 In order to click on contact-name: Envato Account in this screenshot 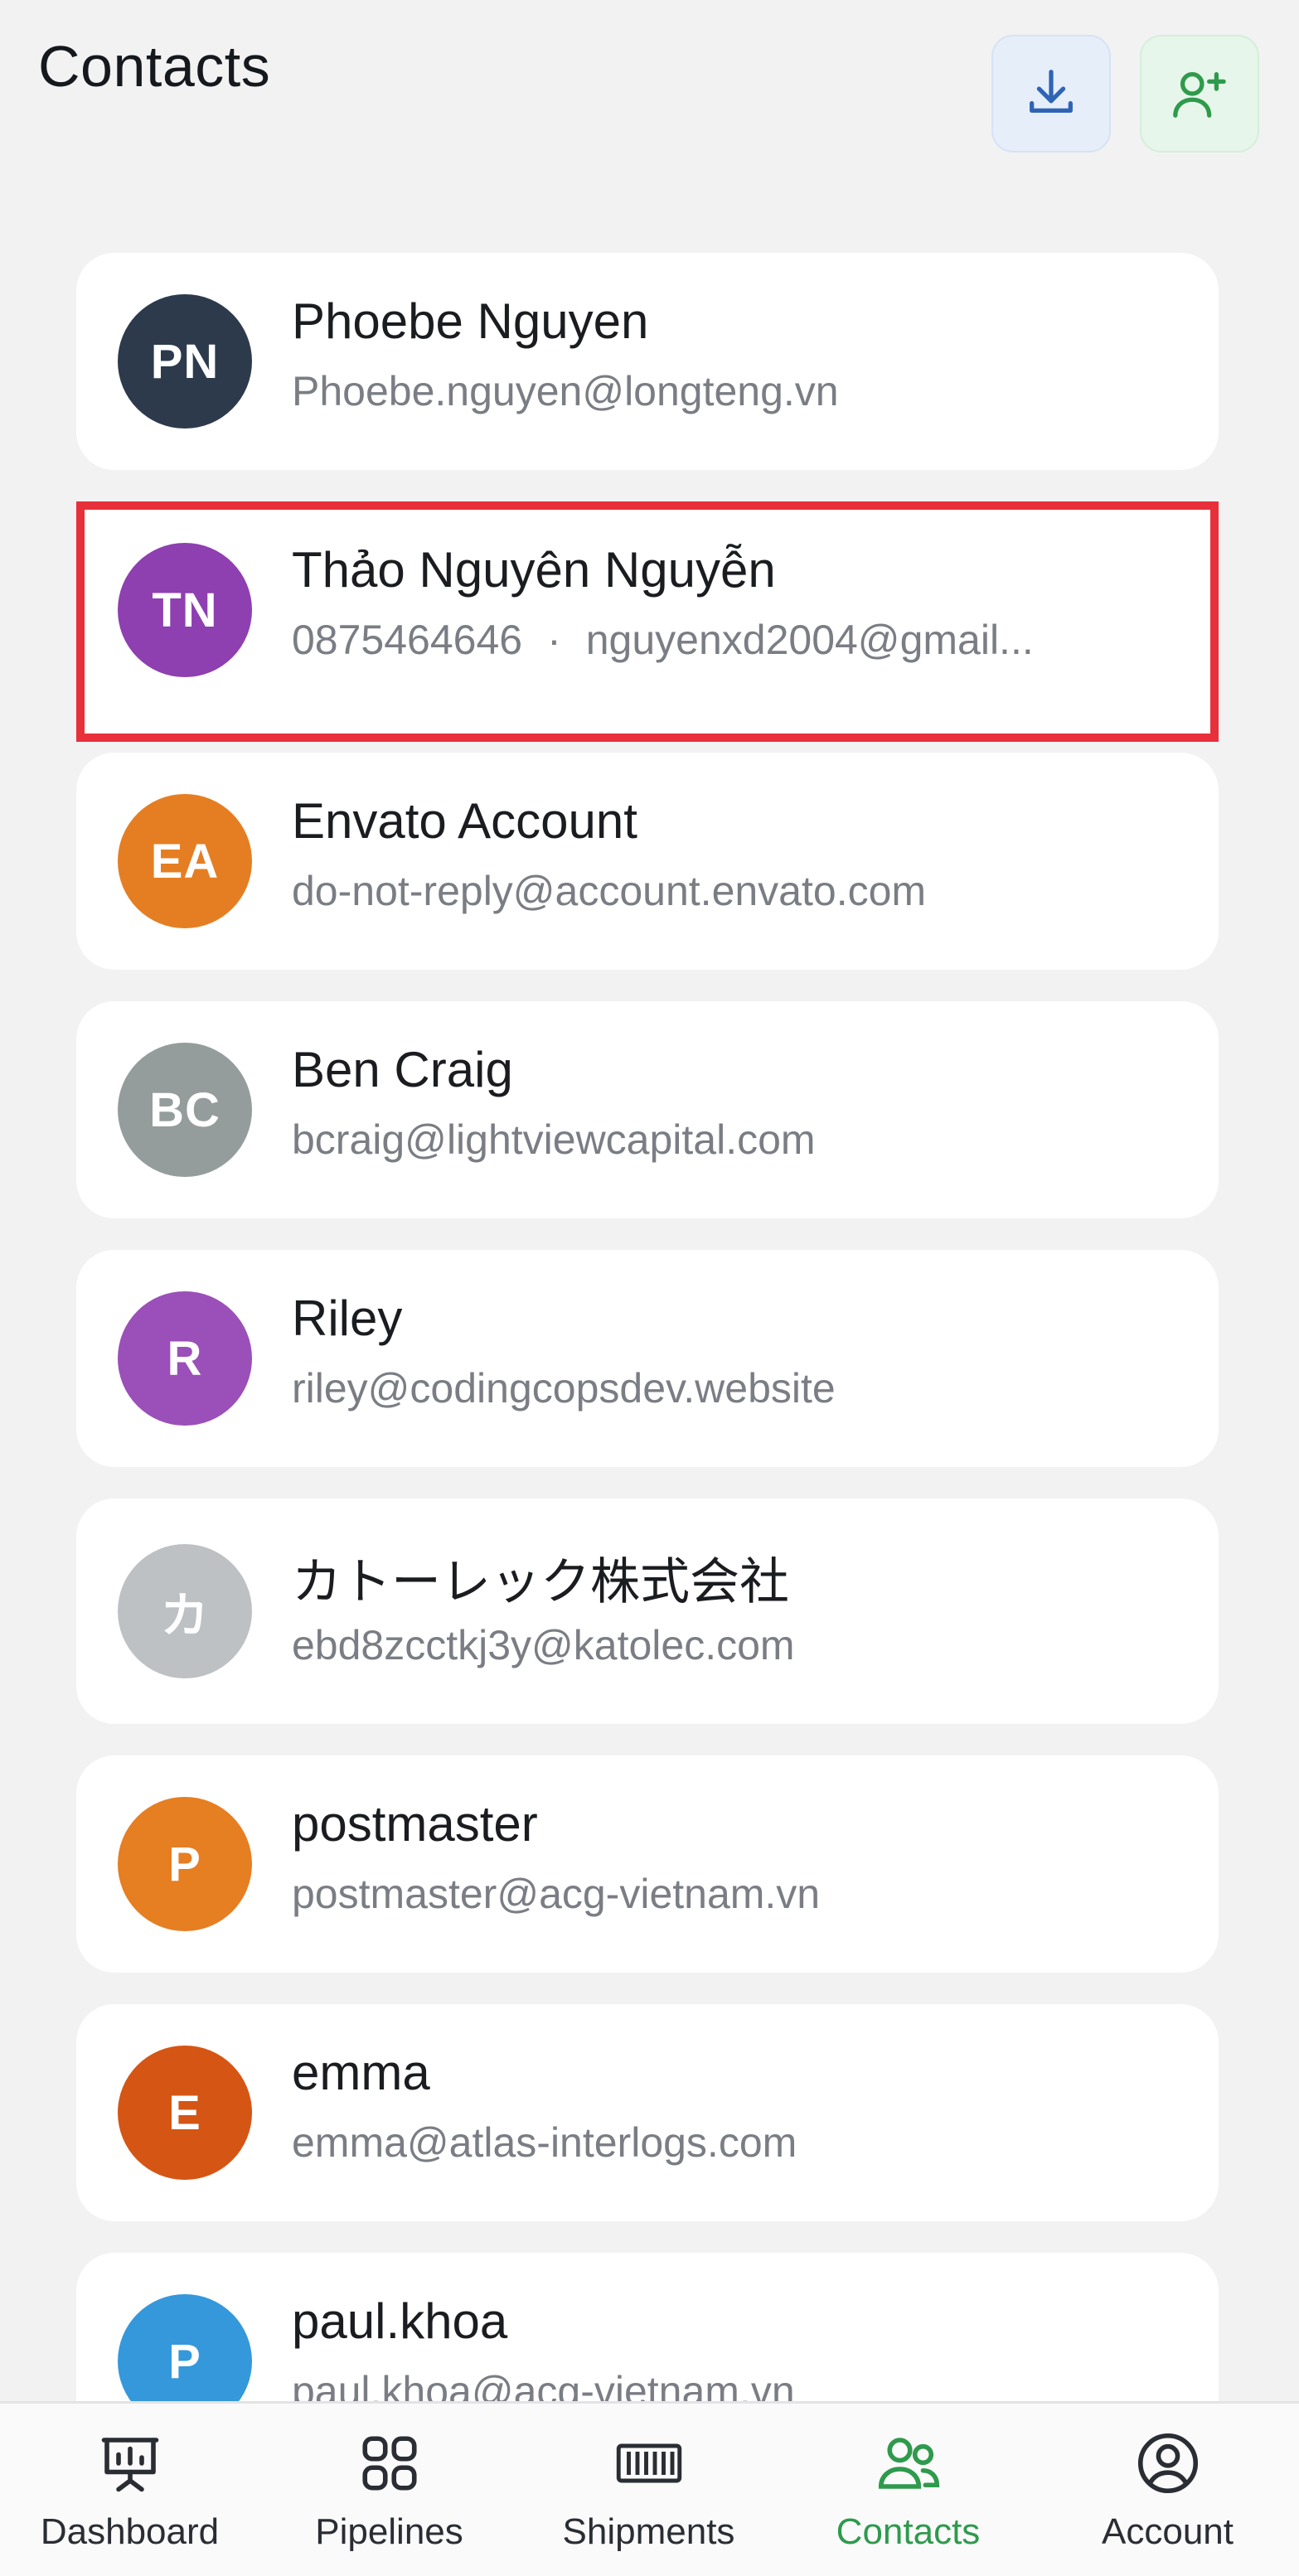, I will do `click(465, 821)`.